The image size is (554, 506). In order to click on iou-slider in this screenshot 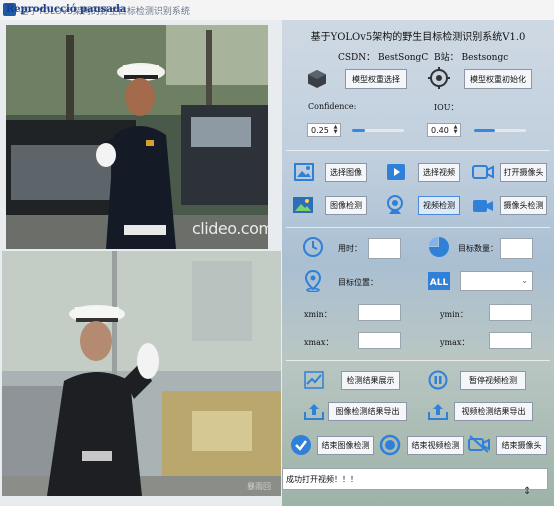, I will do `click(500, 130)`.